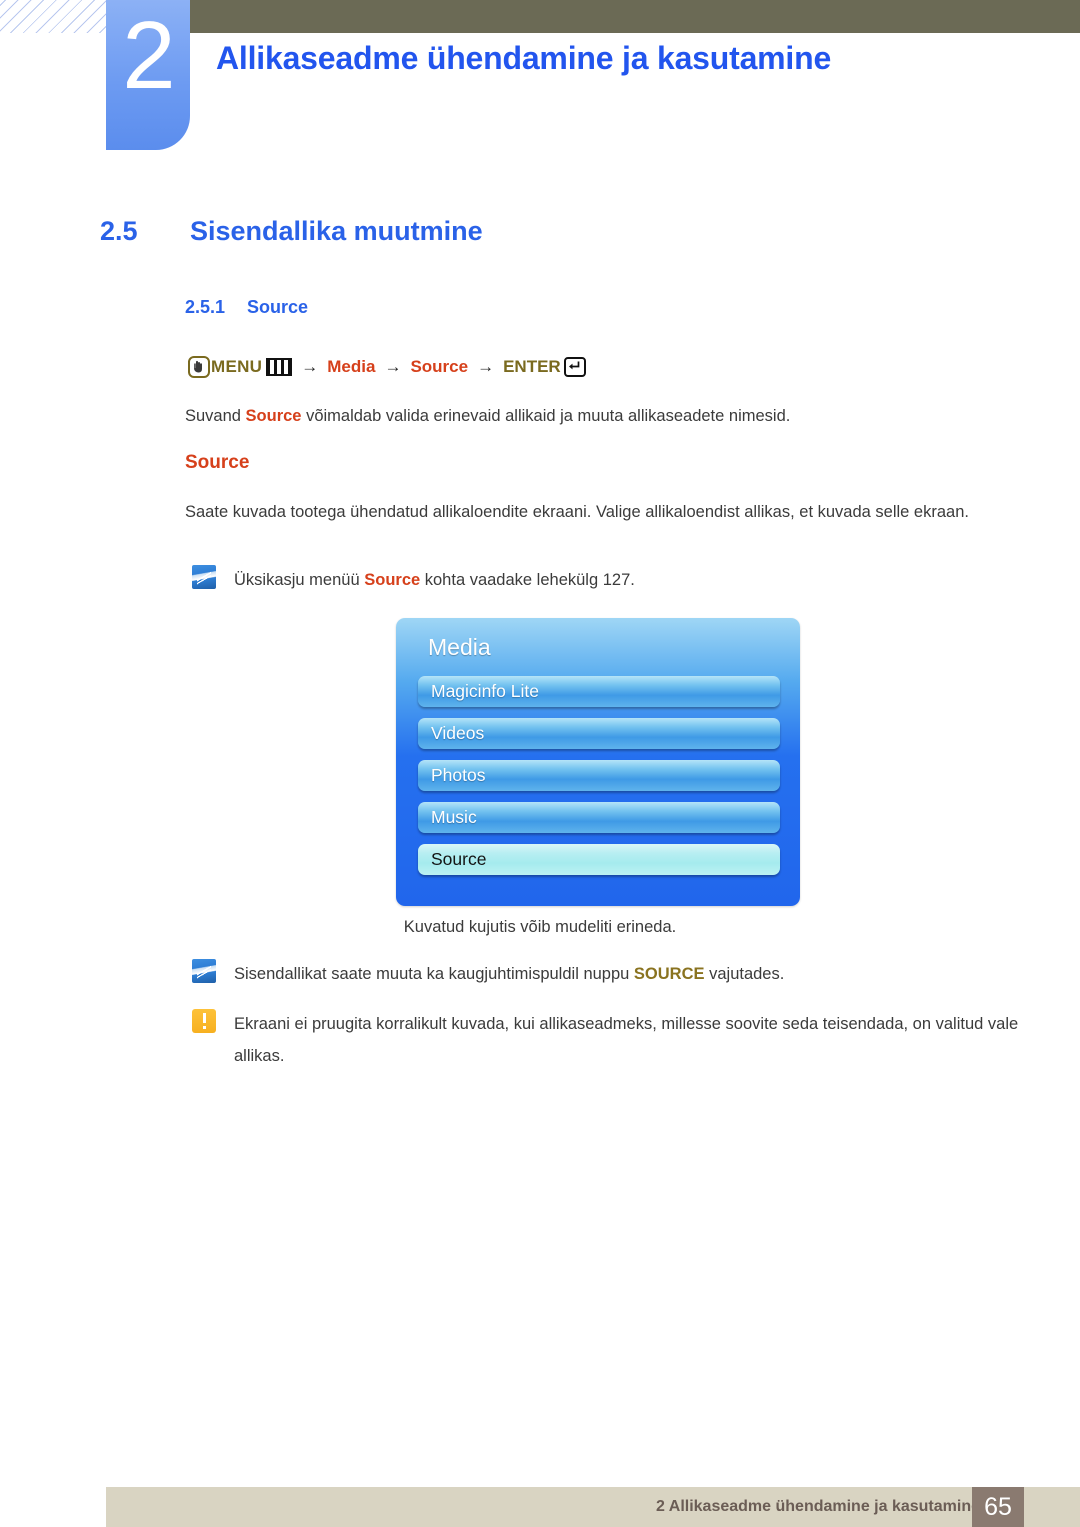  What do you see at coordinates (486, 366) in the screenshot?
I see `path-arrow-3: →` at bounding box center [486, 366].